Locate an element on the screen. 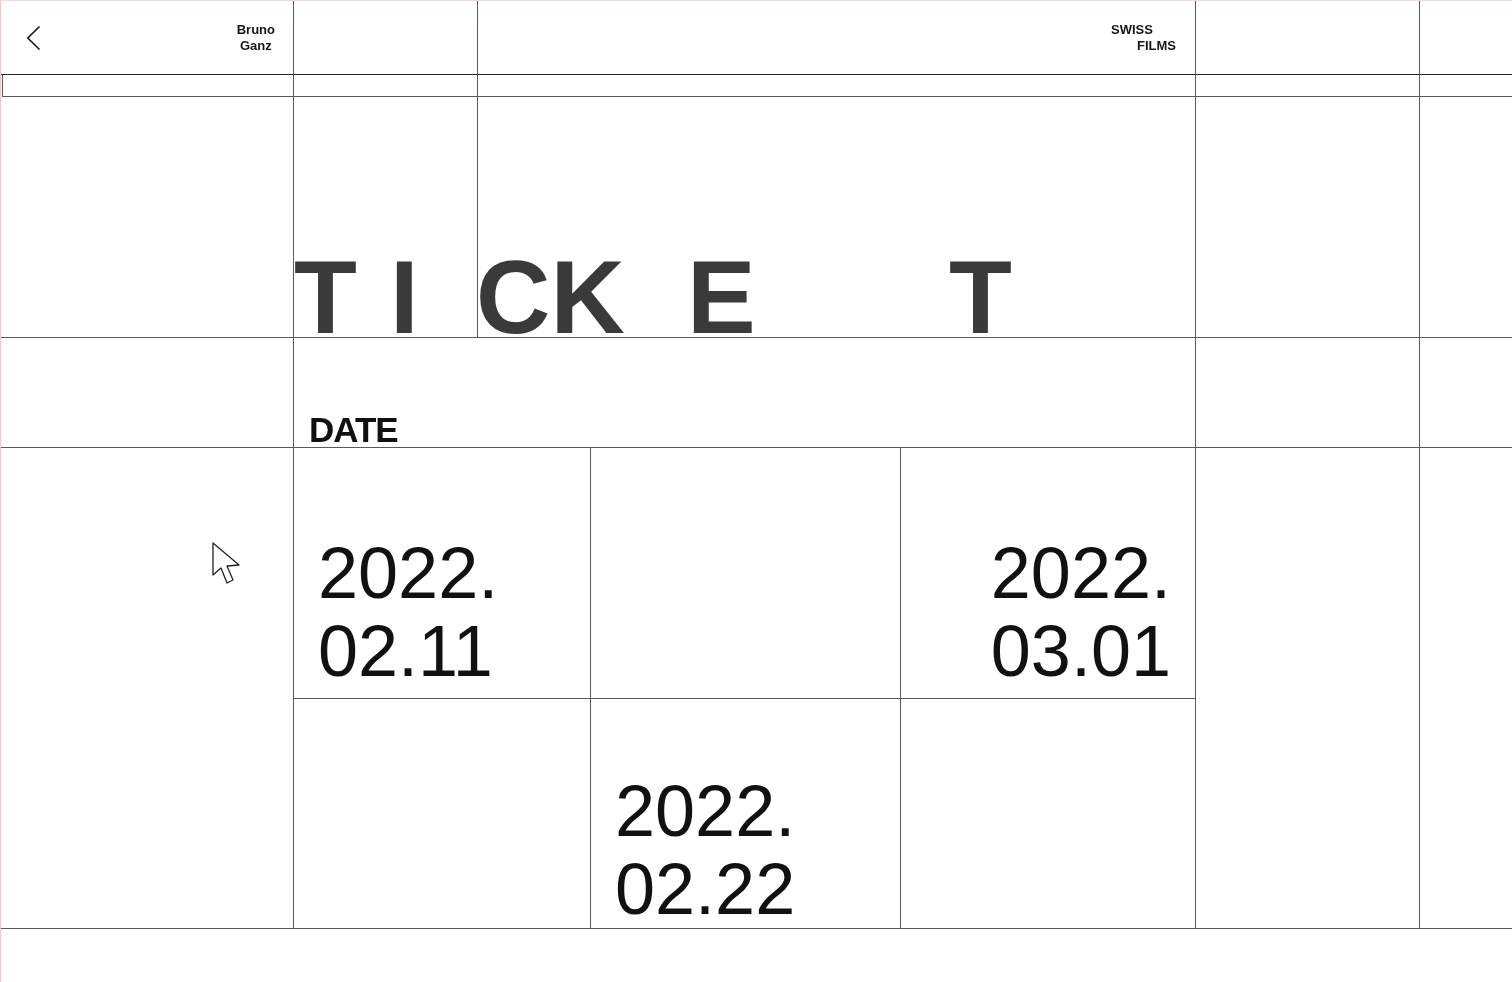 This screenshot has width=1512, height=982. date-option: 2022. 02.11 is located at coordinates (408, 612).